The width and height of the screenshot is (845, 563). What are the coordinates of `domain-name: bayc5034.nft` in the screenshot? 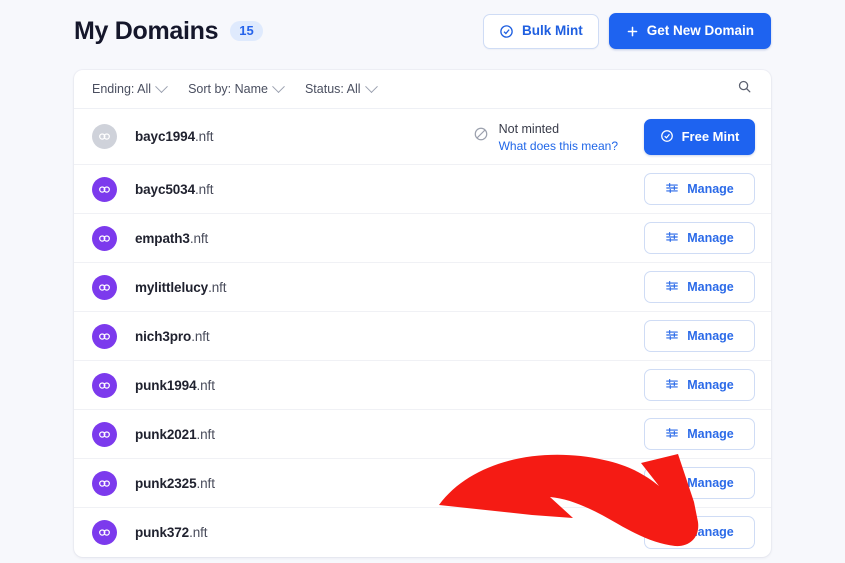 It's located at (174, 189).